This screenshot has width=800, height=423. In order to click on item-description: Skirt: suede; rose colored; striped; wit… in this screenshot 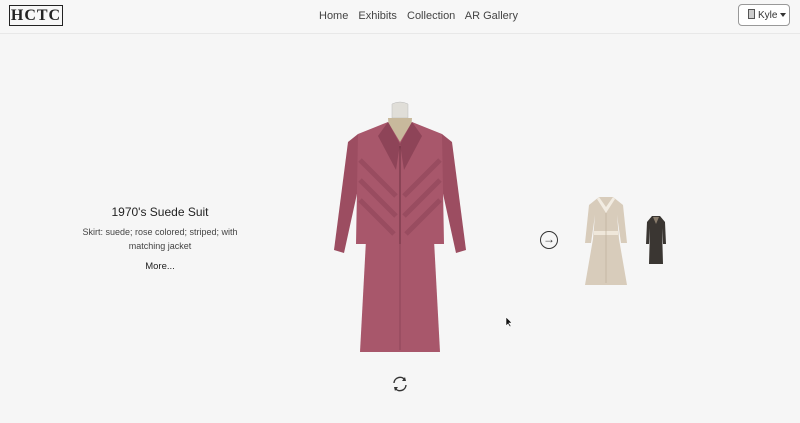, I will do `click(160, 239)`.